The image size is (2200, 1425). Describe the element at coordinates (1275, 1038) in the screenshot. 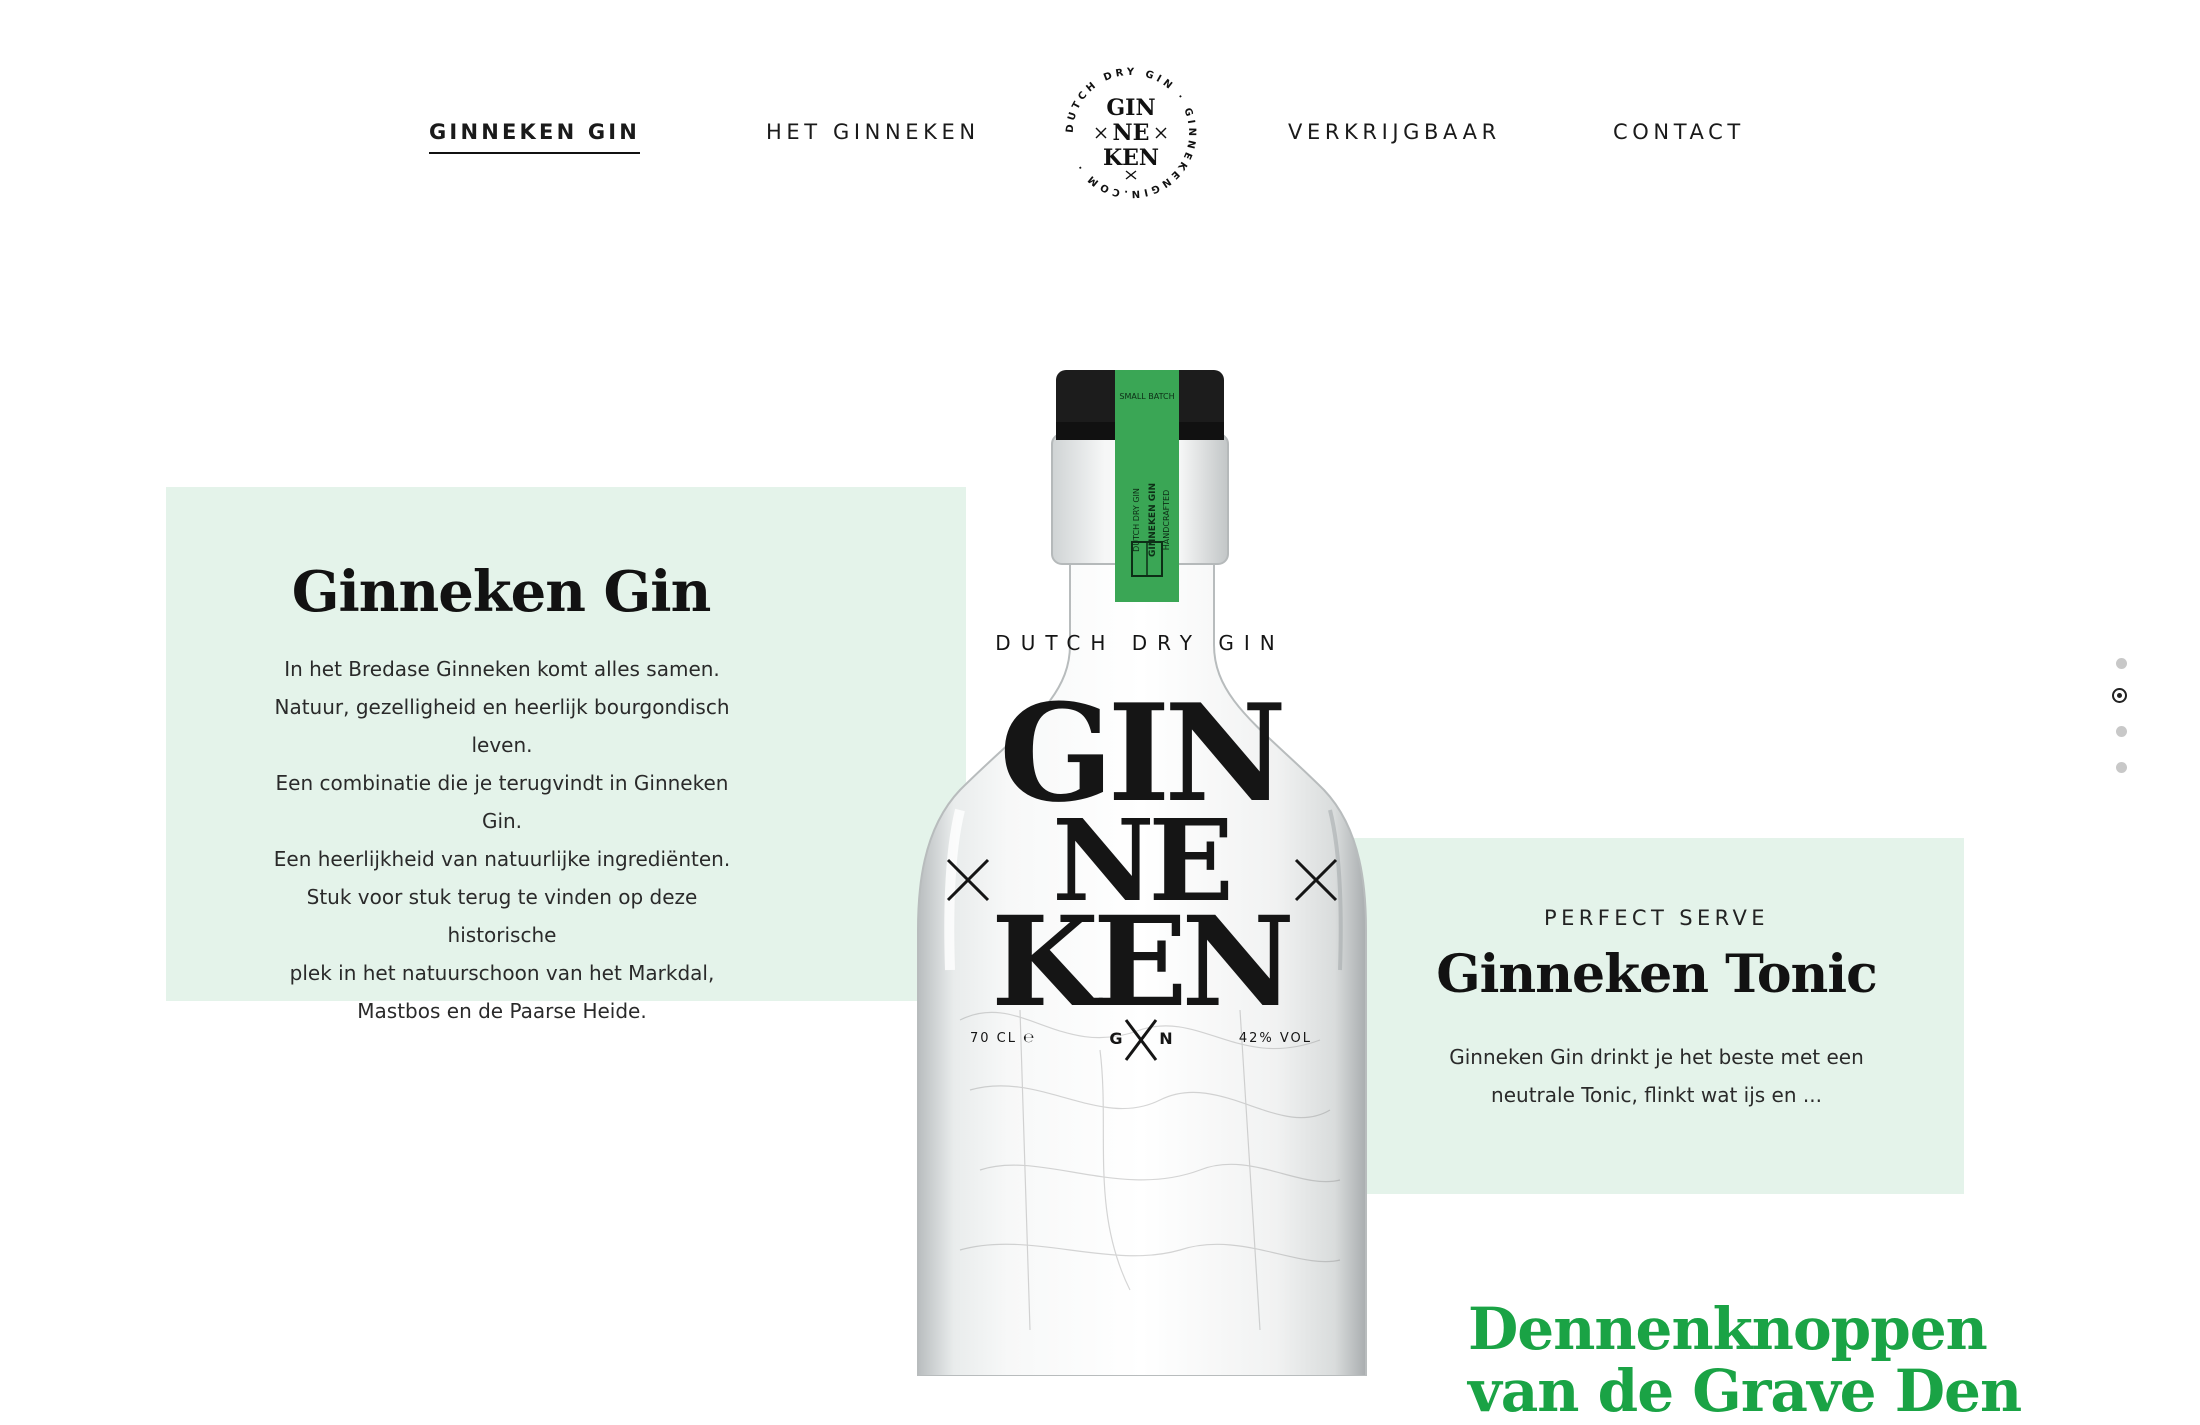

I see `label-abv: 42% VOL` at that location.